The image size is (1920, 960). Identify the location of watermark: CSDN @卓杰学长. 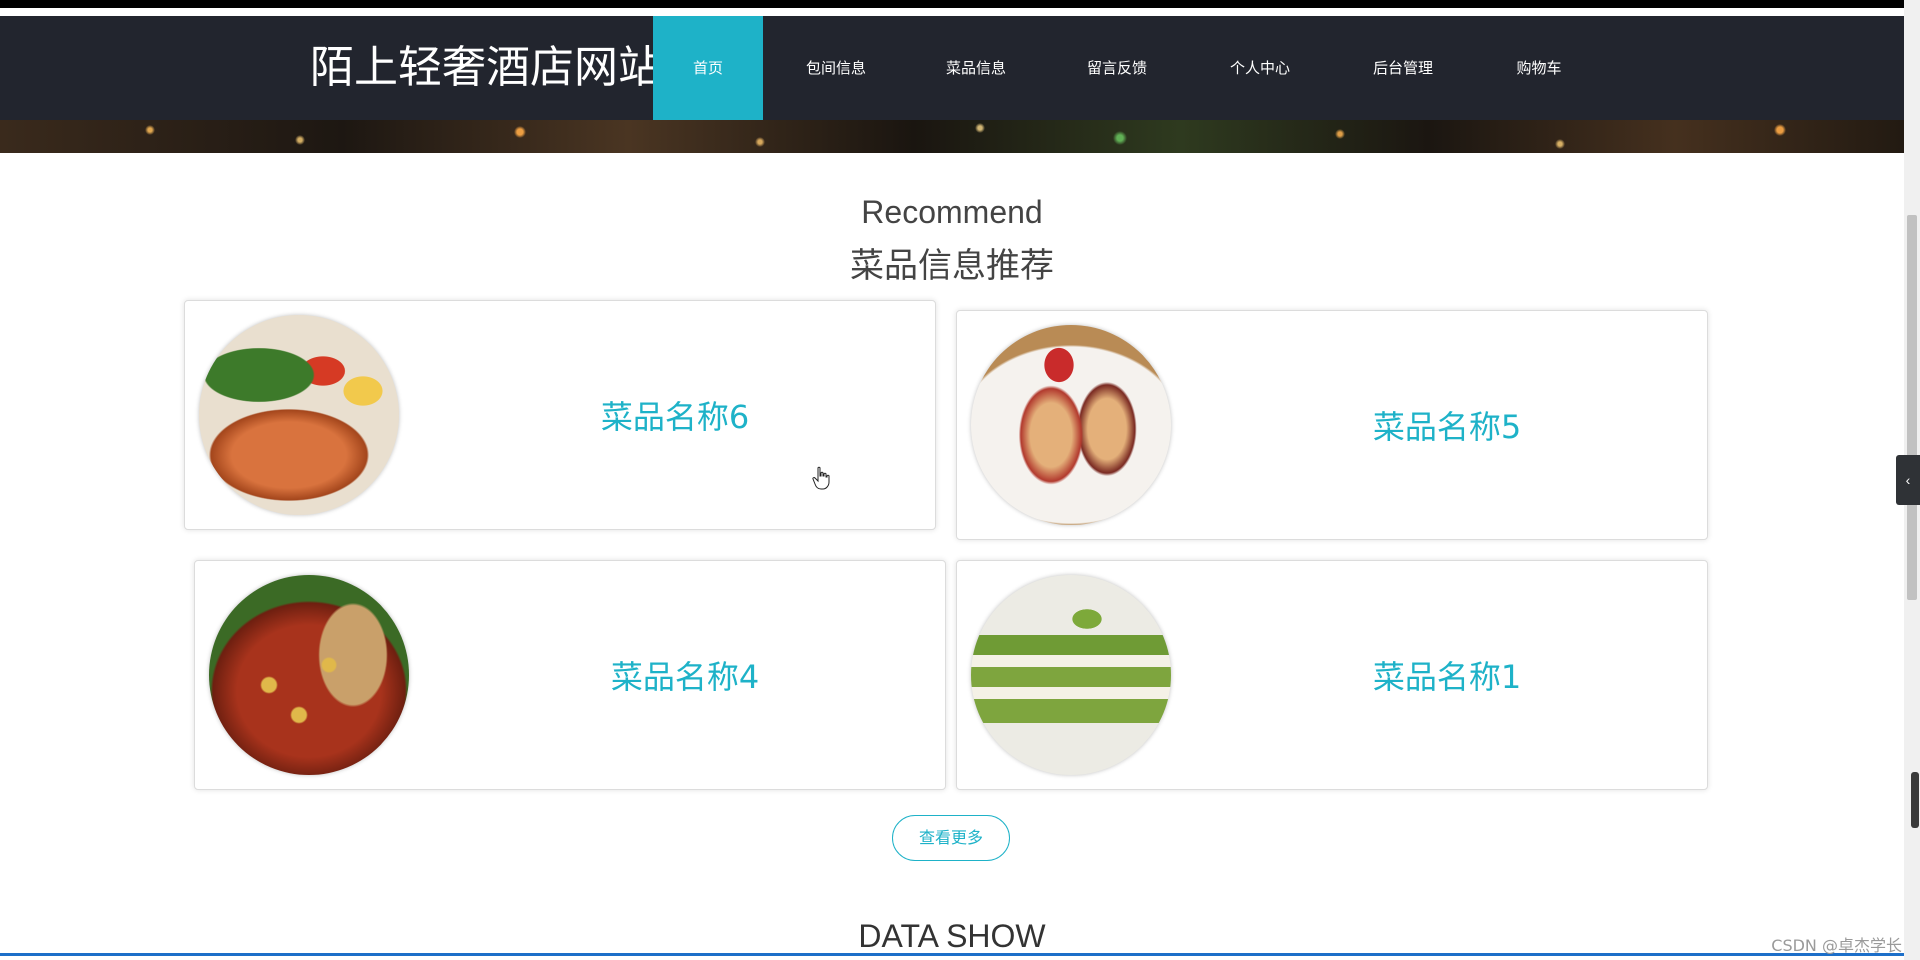
(1836, 945).